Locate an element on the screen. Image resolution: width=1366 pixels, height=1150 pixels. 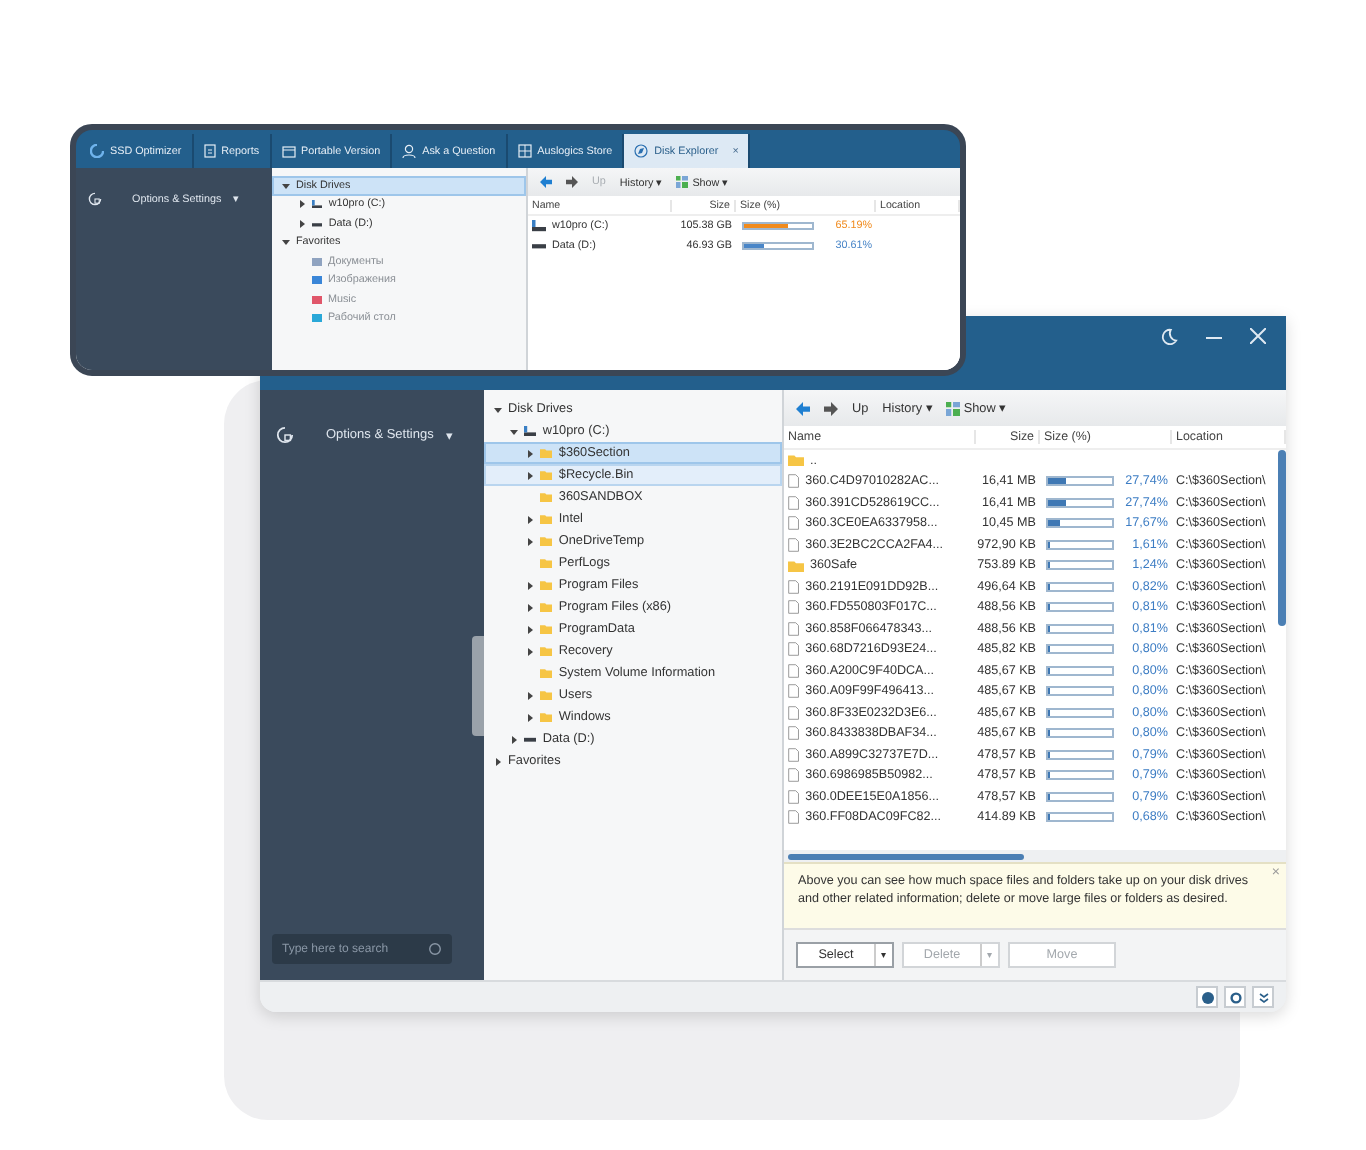
search-icon is located at coordinates (435, 949).